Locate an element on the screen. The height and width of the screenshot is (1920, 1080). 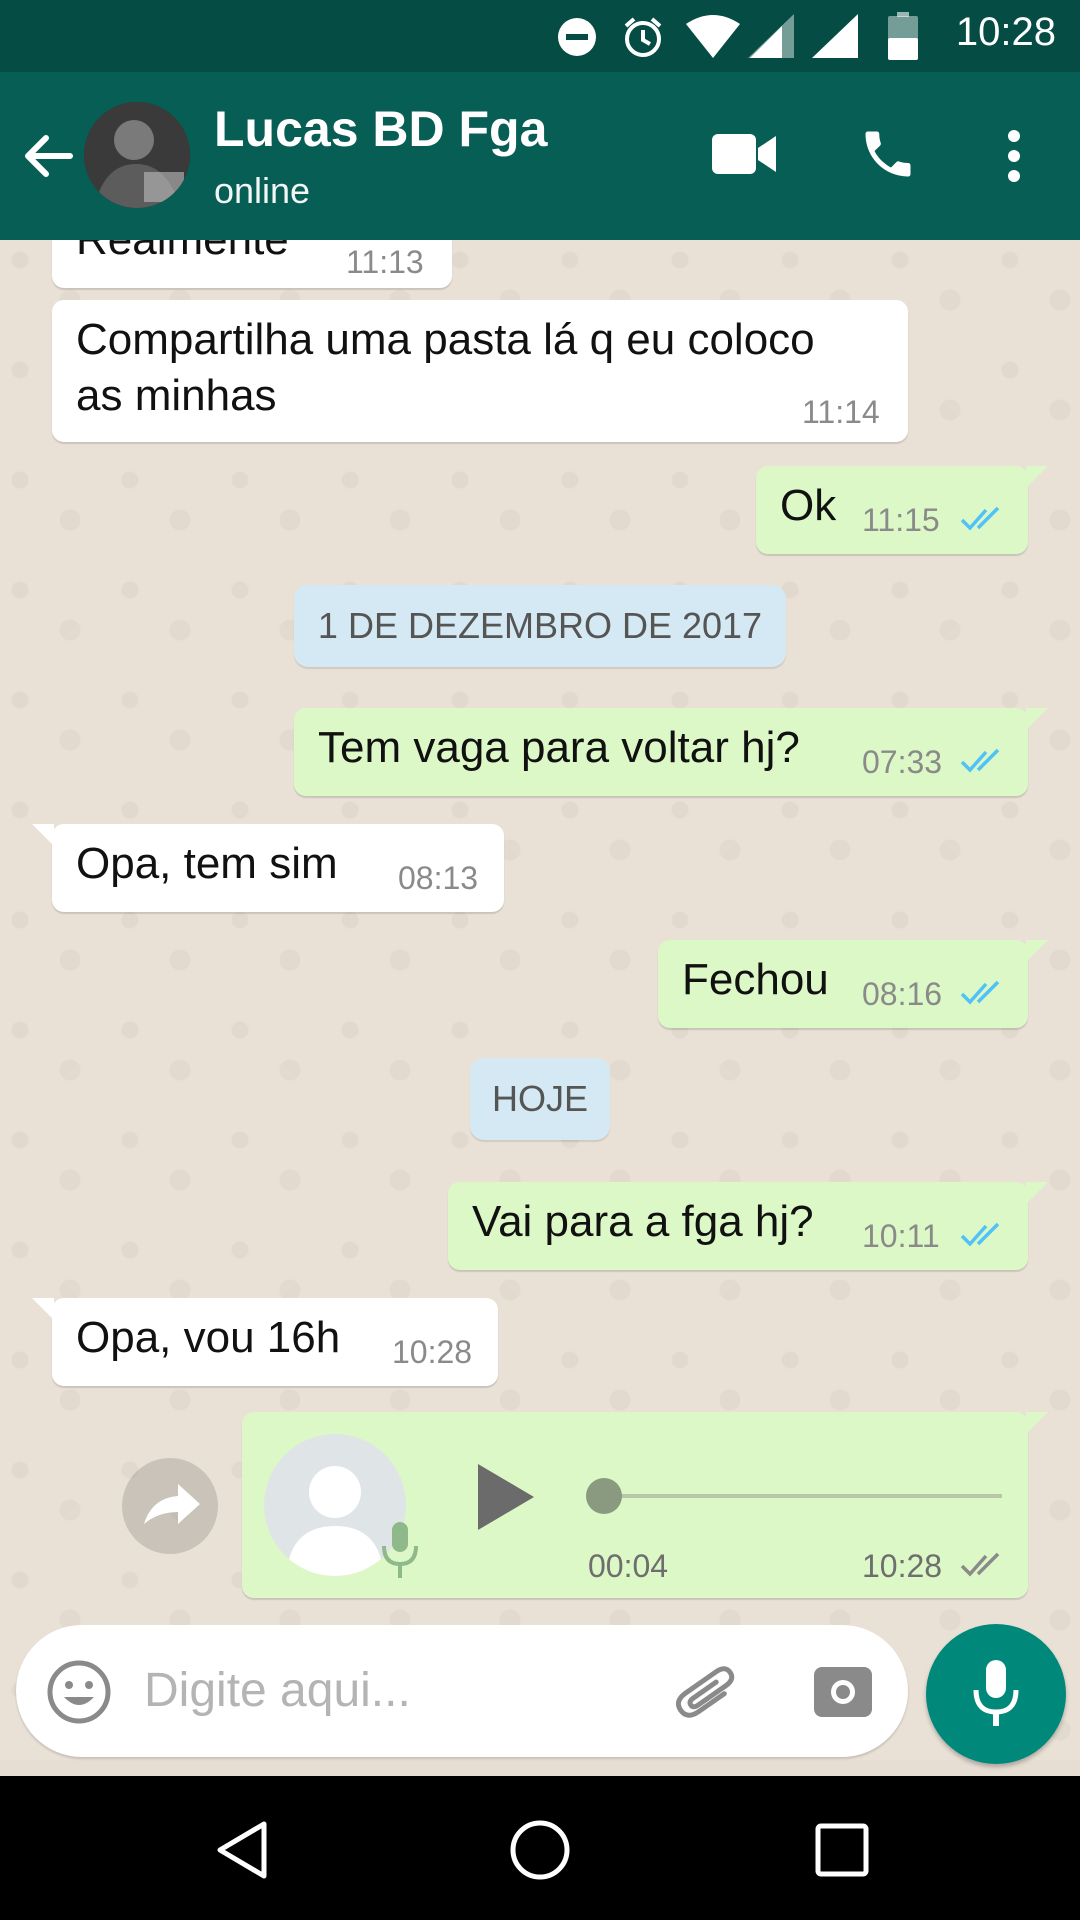
message-text-line: Compartilha uma pasta lá q eu coloco is located at coordinates (445, 339).